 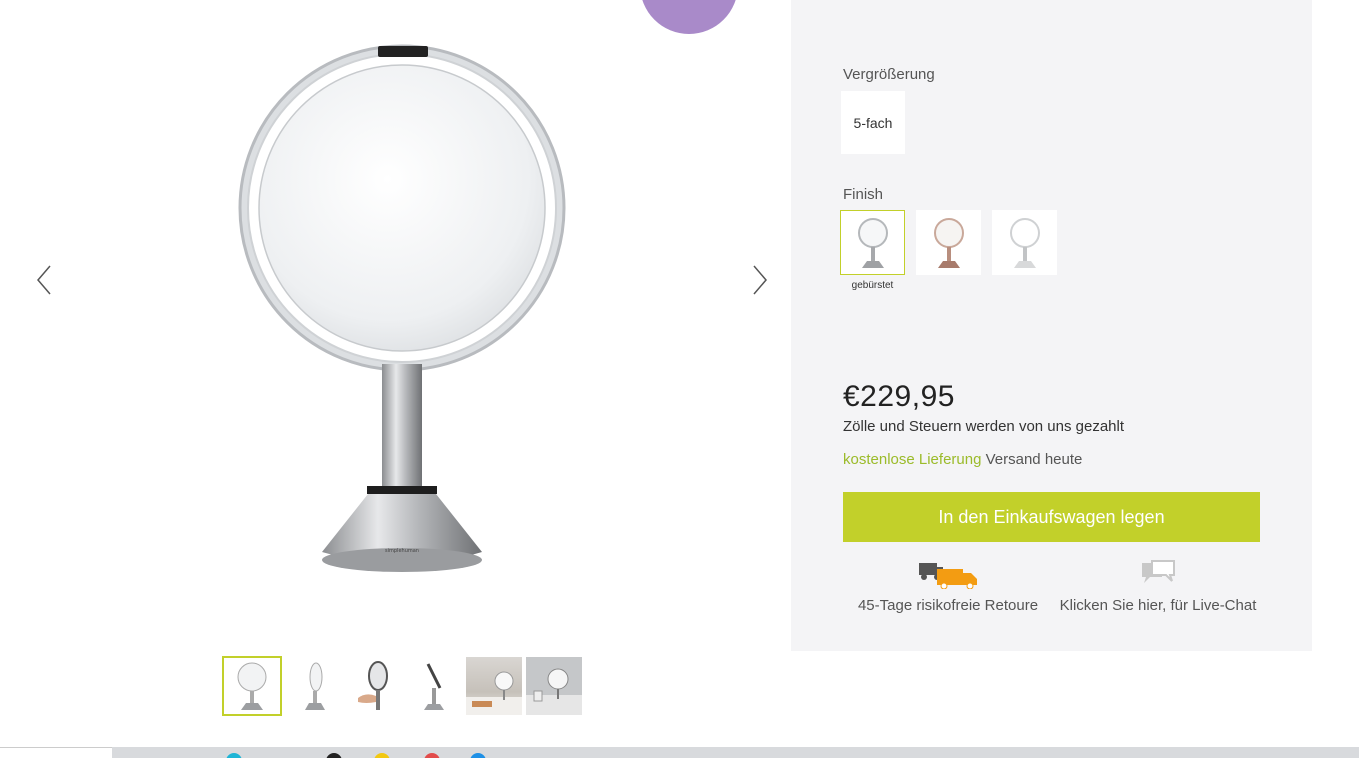 What do you see at coordinates (984, 426) in the screenshot?
I see `duty-note: Zölle und Steuern werden von uns gezahlt` at bounding box center [984, 426].